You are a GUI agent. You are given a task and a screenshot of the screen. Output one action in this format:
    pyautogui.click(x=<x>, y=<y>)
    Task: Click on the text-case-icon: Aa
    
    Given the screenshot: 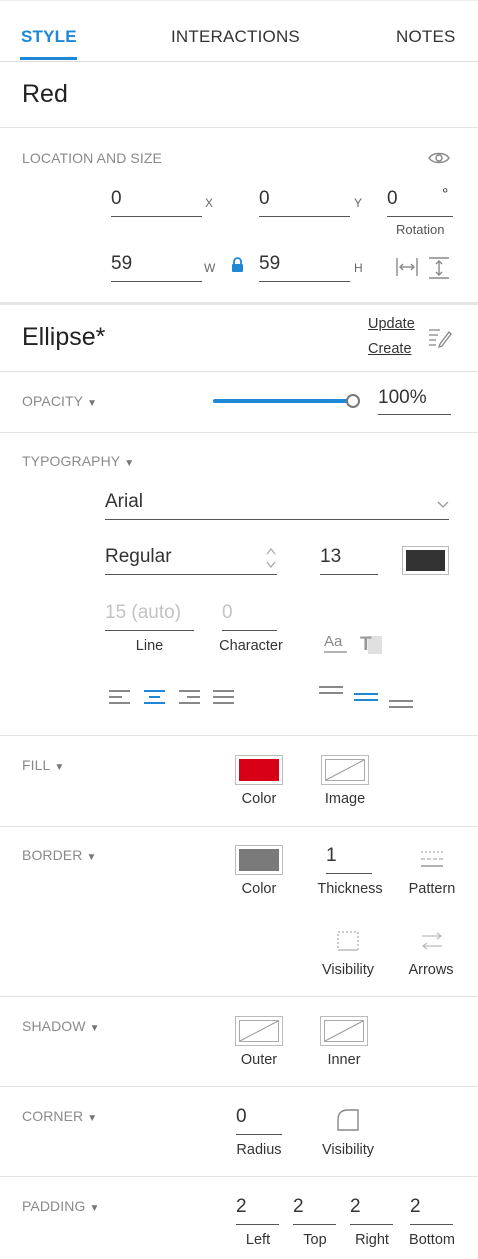 What is the action you would take?
    pyautogui.click(x=336, y=642)
    